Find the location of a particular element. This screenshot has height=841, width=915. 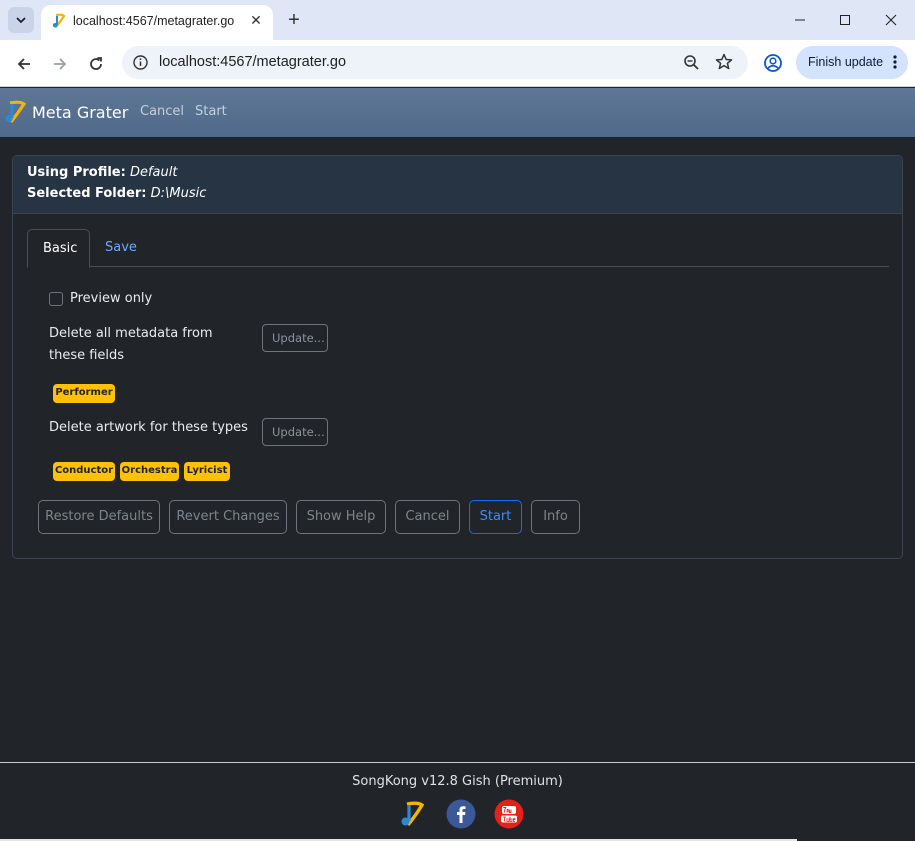

tab-title: localhost:4567/metagrater.go is located at coordinates (154, 21).